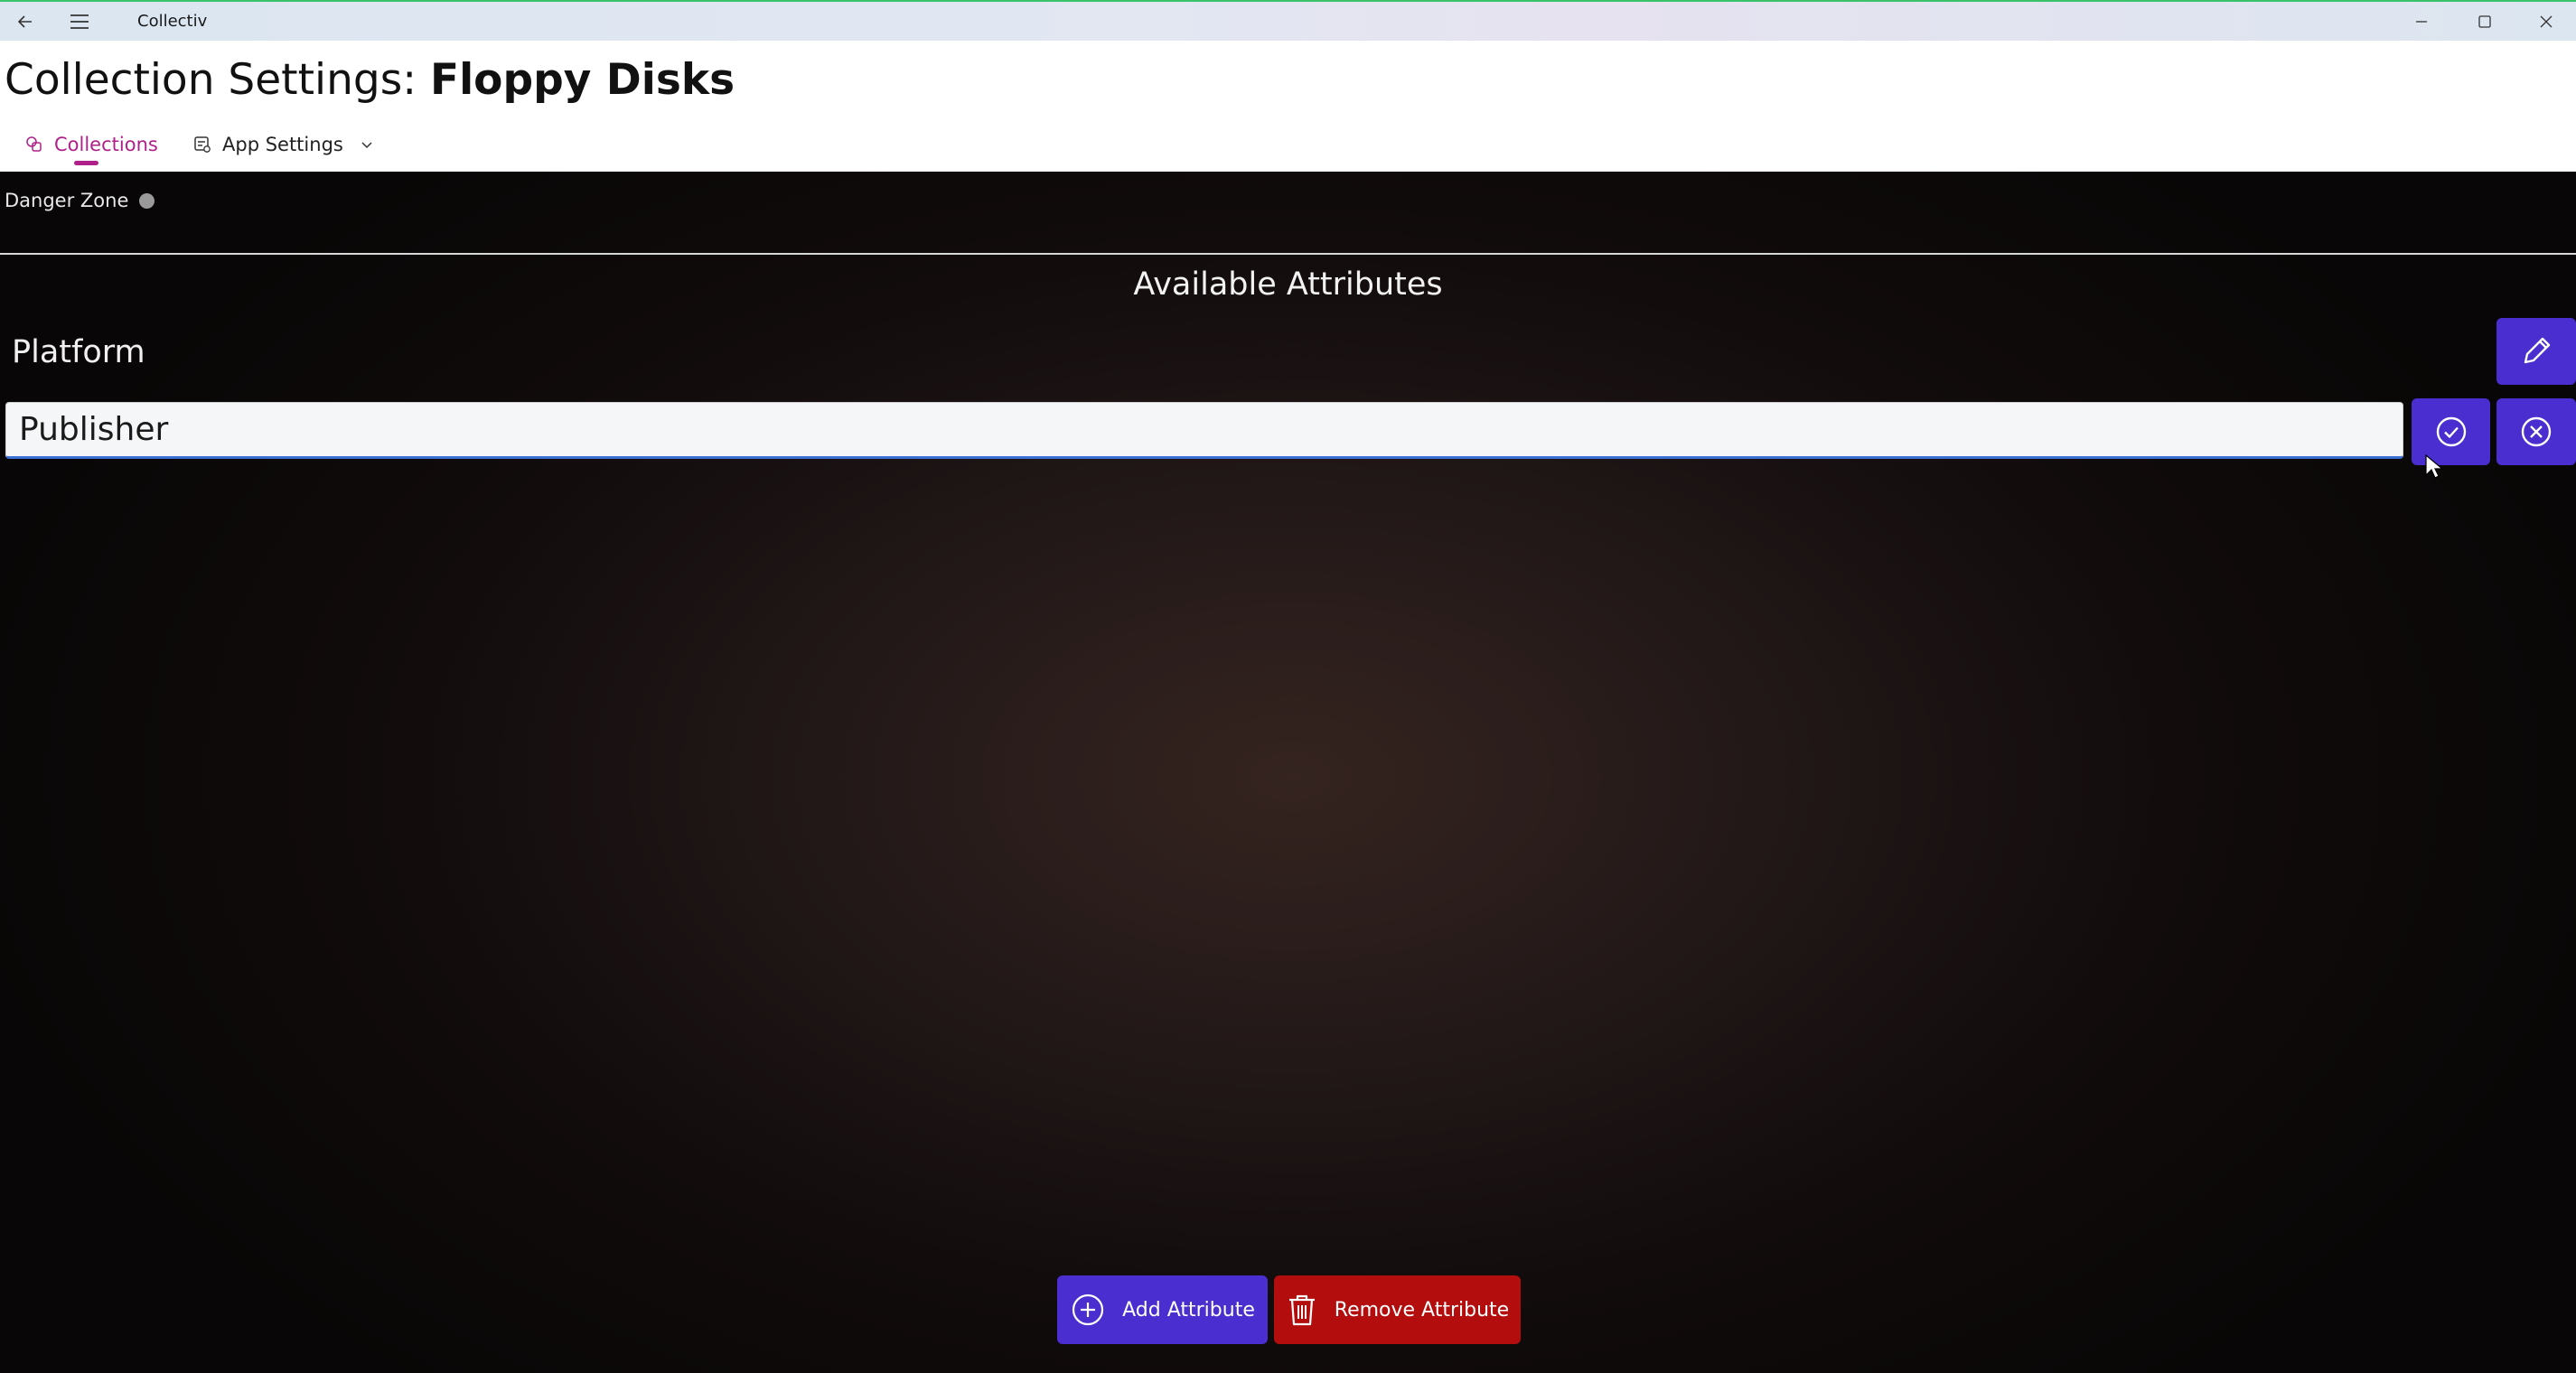  I want to click on minimize-button, so click(2421, 22).